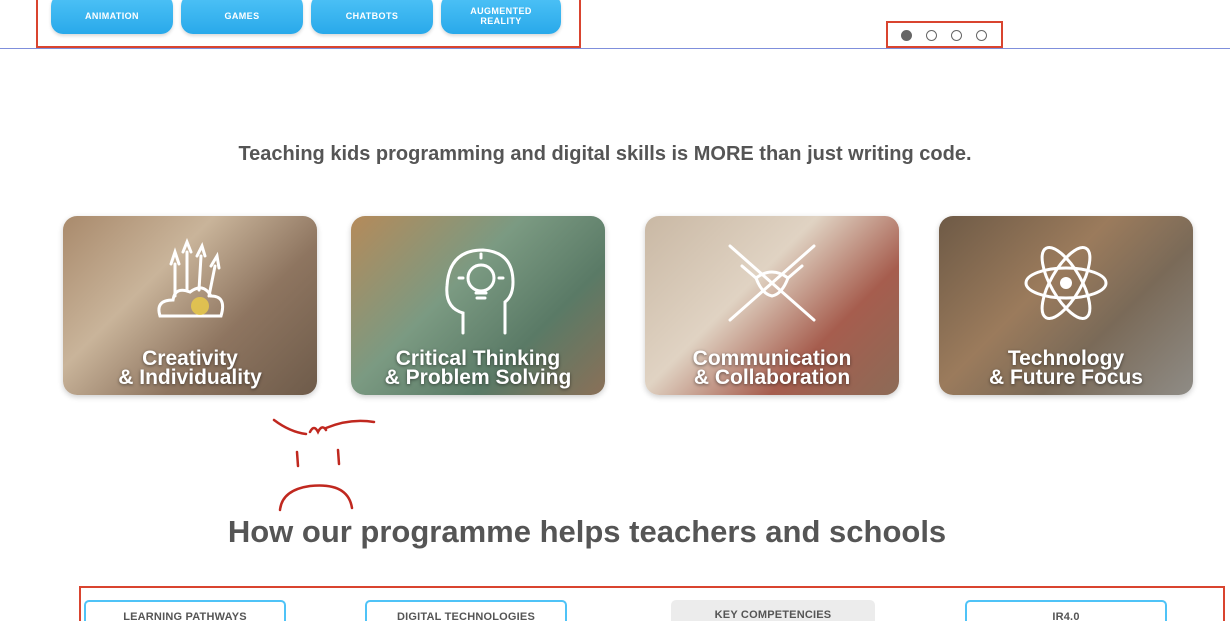  Describe the element at coordinates (1066, 610) in the screenshot. I see `tab-ir40: IR4.0` at that location.